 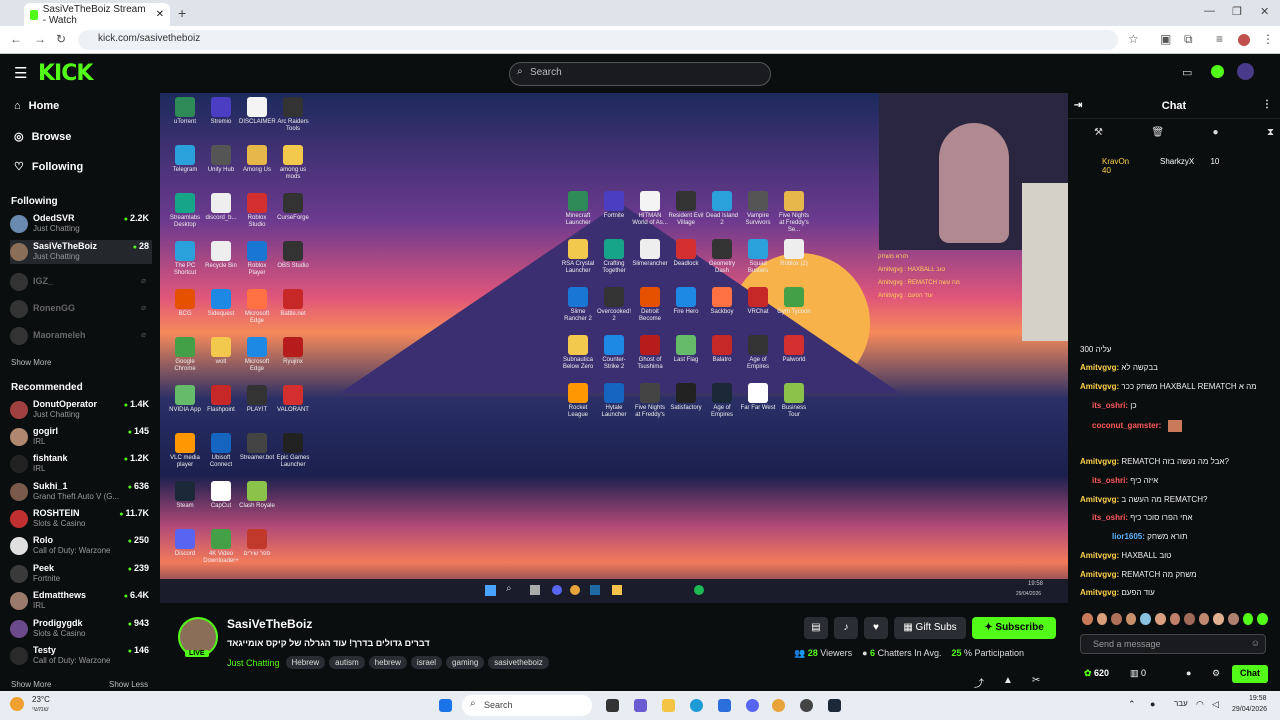 I want to click on show-less-recommended: Show Less, so click(x=128, y=684).